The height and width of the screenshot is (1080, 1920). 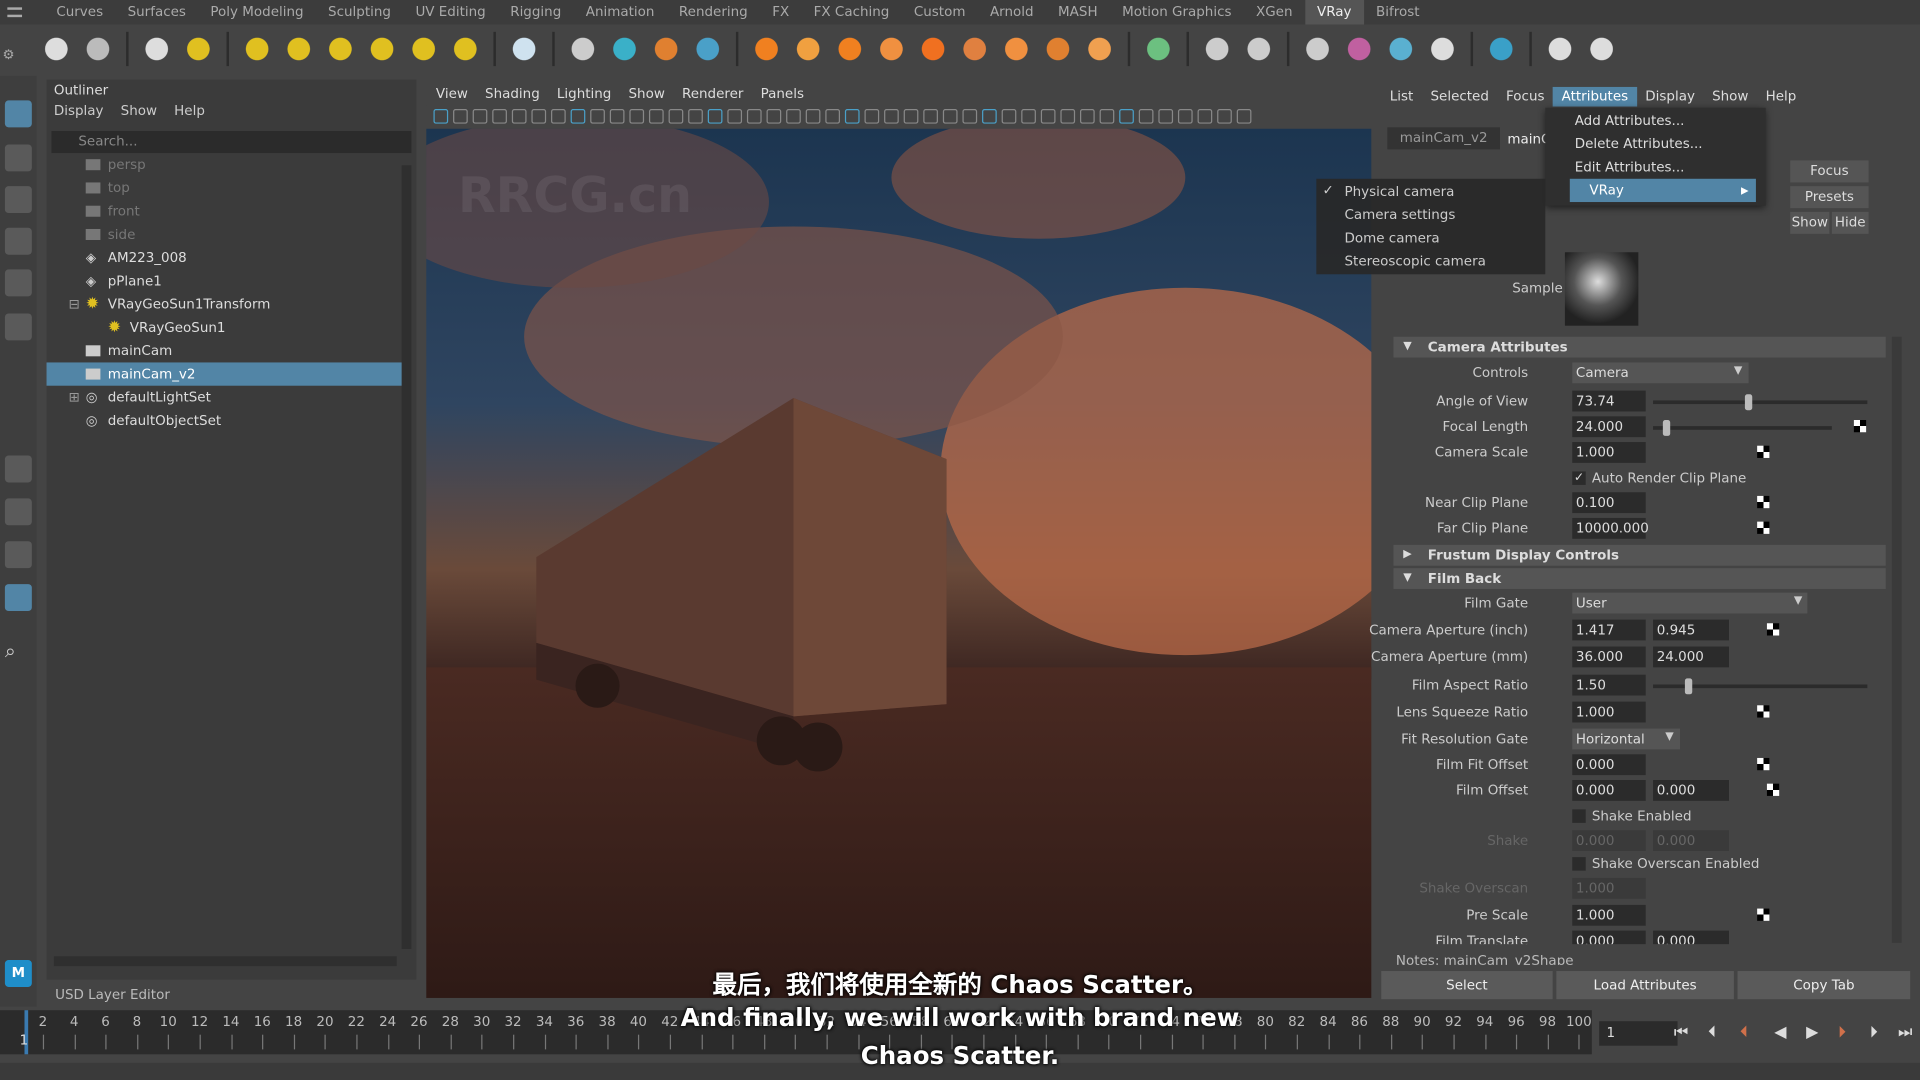 What do you see at coordinates (1610, 528) in the screenshot?
I see `far-clip-field: 10000.000` at bounding box center [1610, 528].